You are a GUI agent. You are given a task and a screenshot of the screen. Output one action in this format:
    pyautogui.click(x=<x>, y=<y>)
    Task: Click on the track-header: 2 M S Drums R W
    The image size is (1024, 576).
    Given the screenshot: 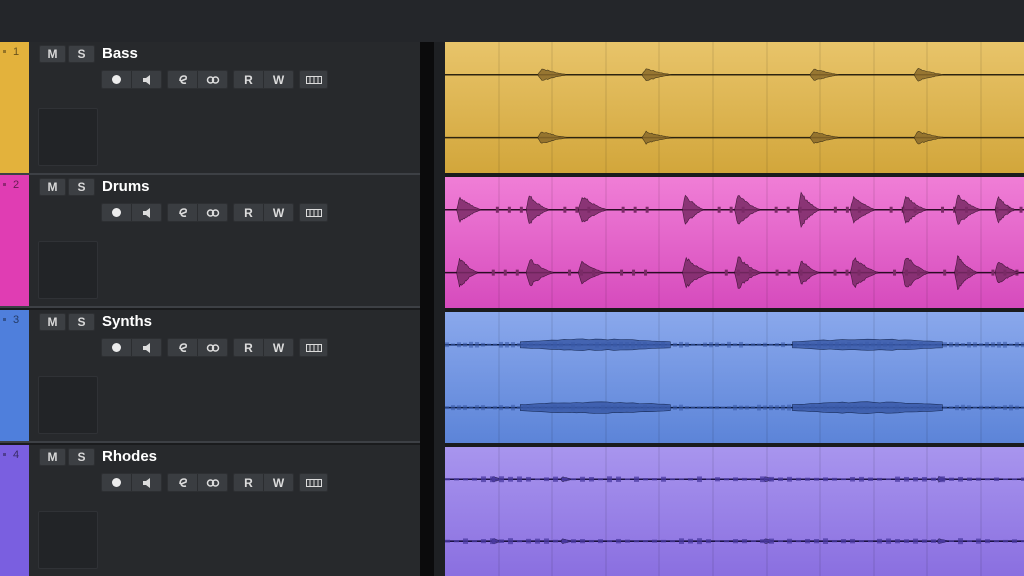 What is the action you would take?
    pyautogui.click(x=210, y=241)
    